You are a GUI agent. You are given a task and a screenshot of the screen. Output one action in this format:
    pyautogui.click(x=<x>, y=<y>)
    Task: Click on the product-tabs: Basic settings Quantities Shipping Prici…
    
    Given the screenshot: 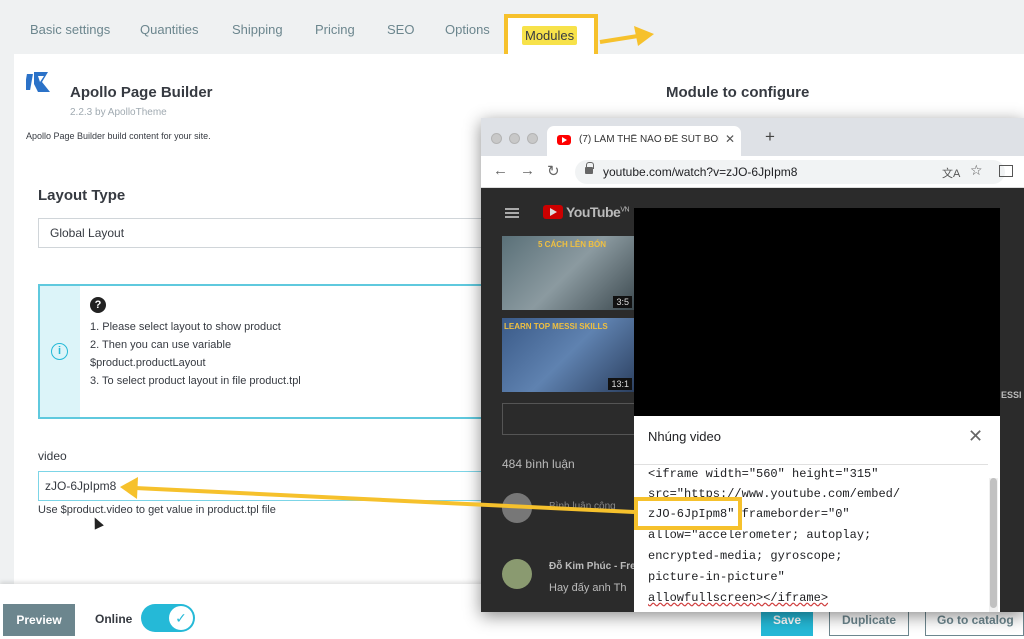 What is the action you would take?
    pyautogui.click(x=512, y=32)
    